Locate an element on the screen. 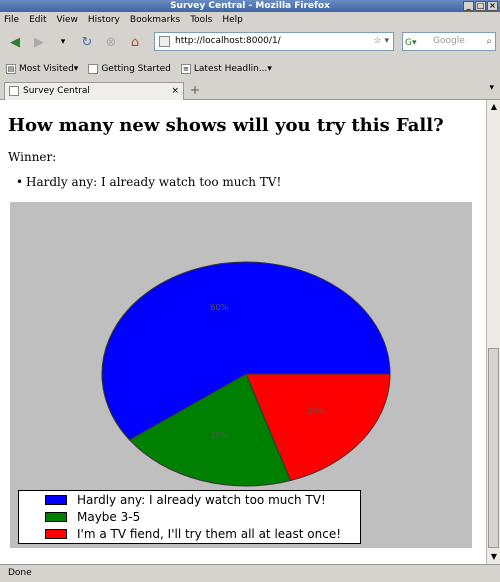  legend-entry: Hardly any: I already watch too much TV! is located at coordinates (185, 500).